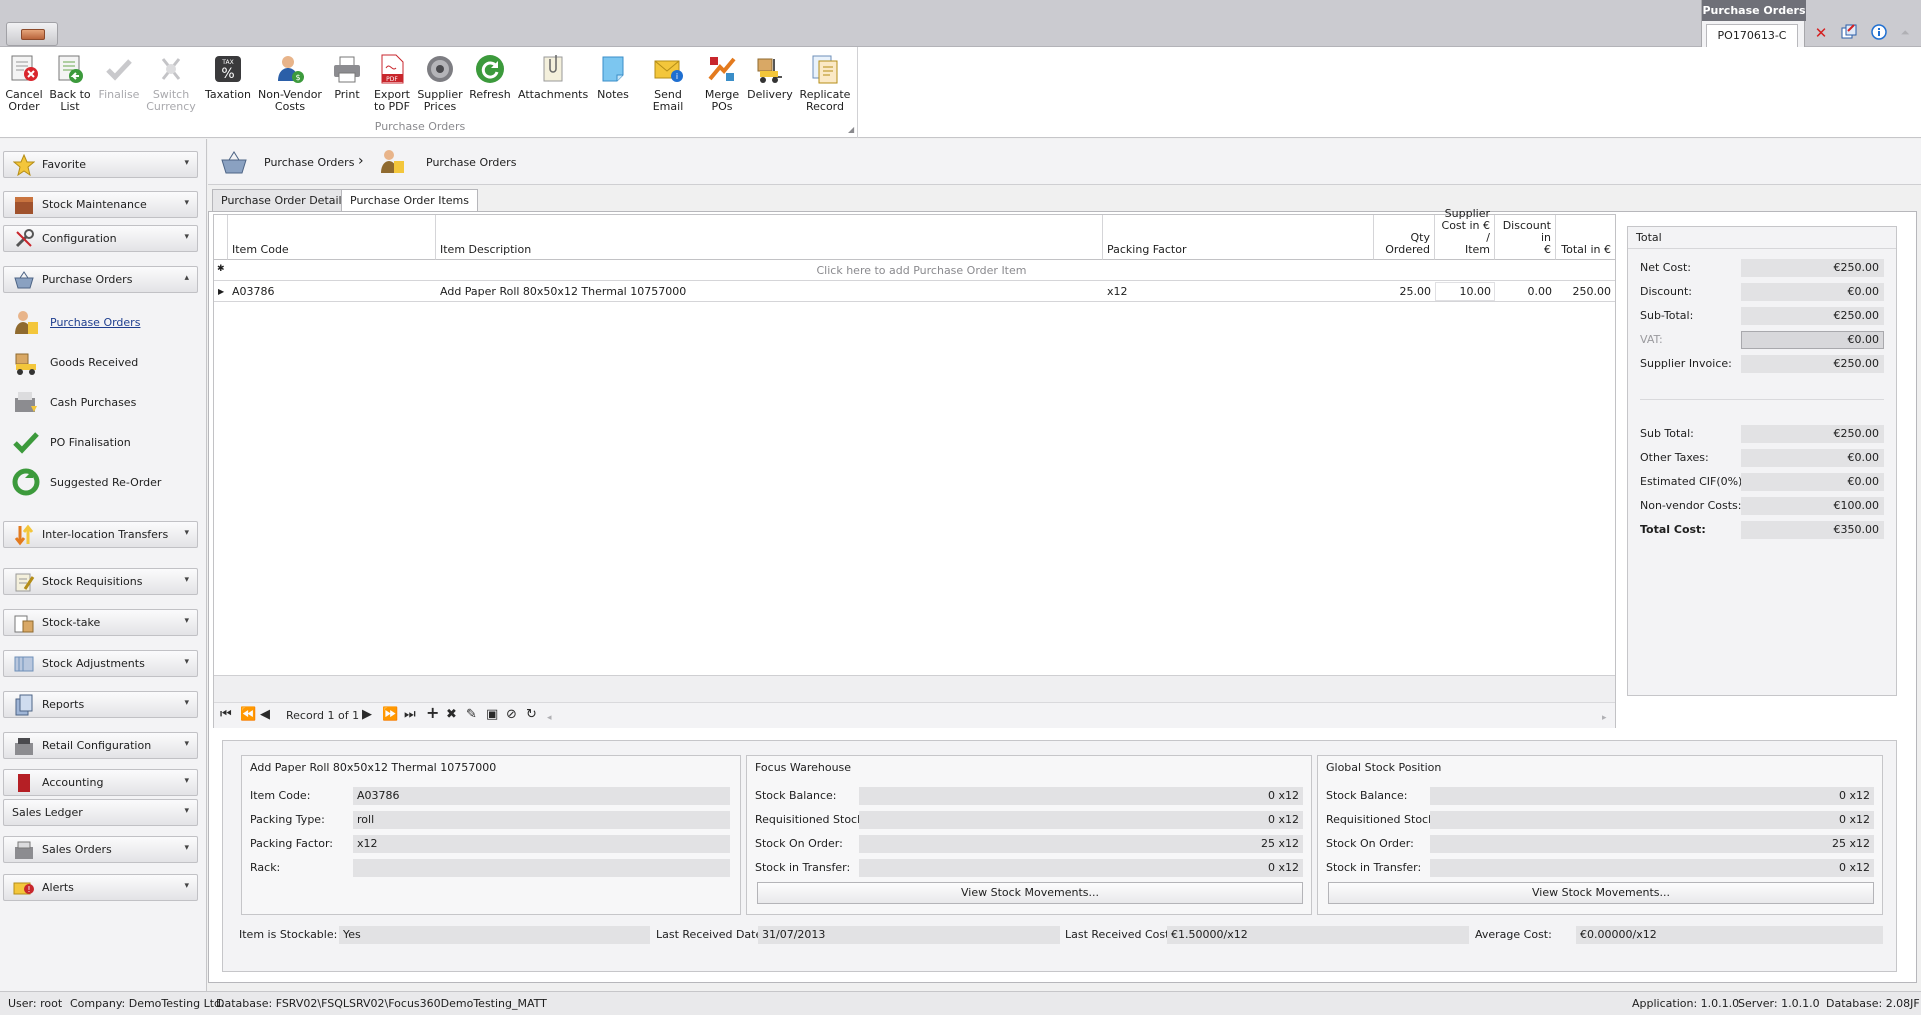  Describe the element at coordinates (24, 280) in the screenshot. I see `shopping-basket-icon` at that location.